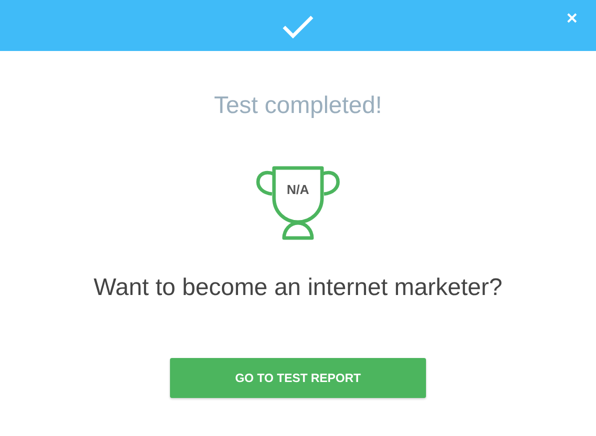 This screenshot has height=436, width=596. I want to click on result-title: Test completed!, so click(298, 106).